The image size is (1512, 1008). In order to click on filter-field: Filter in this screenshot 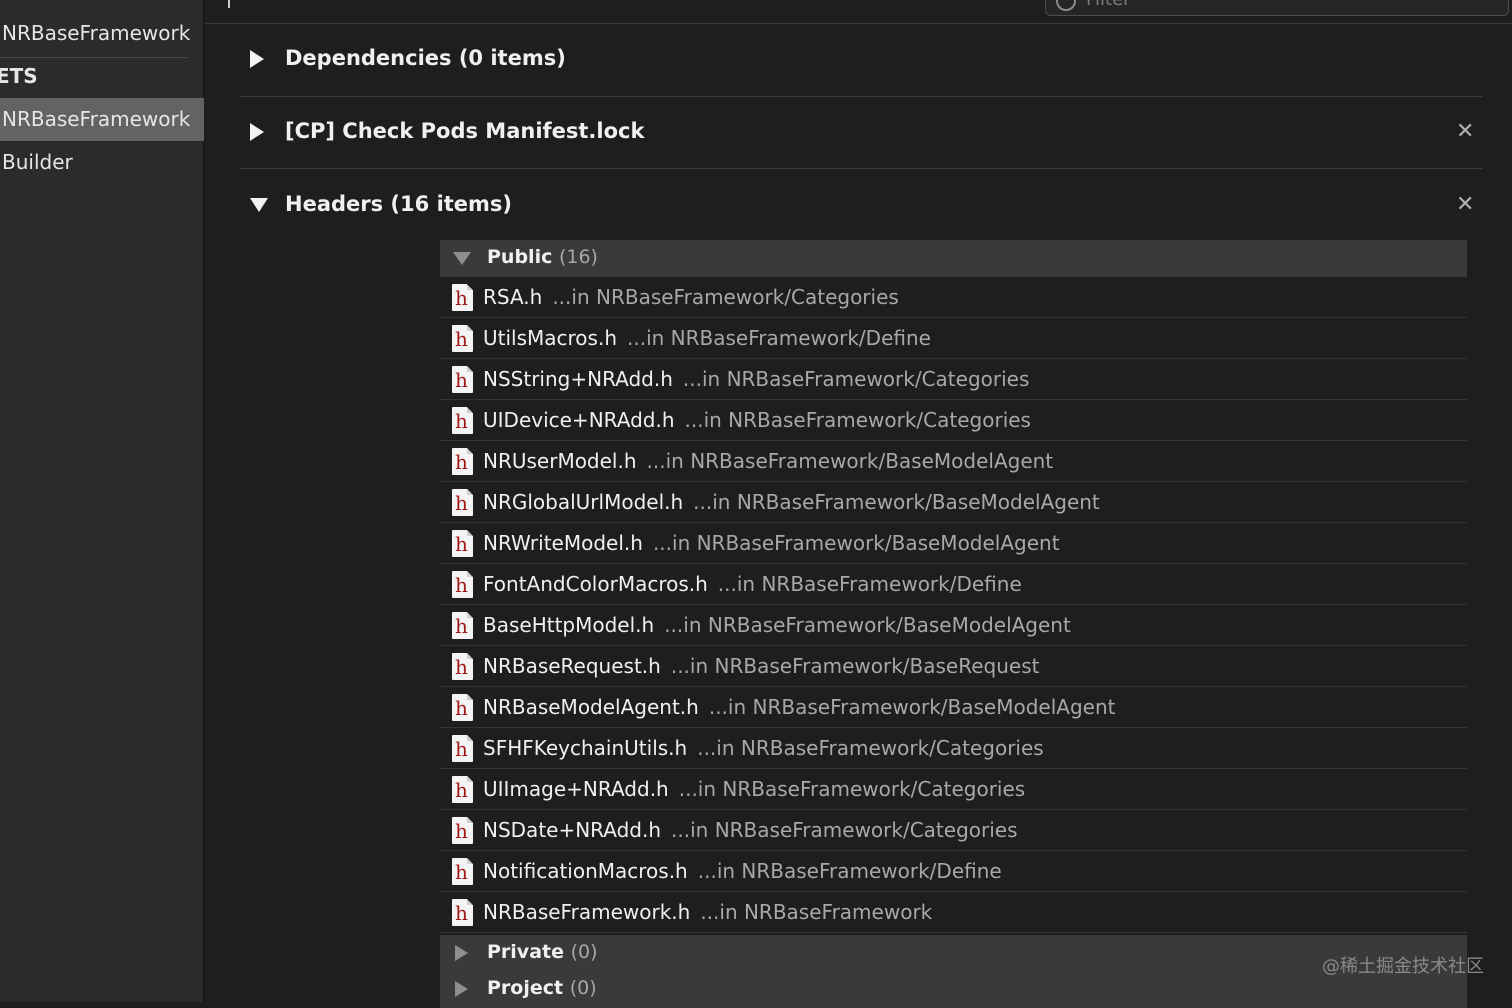, I will do `click(1277, 8)`.